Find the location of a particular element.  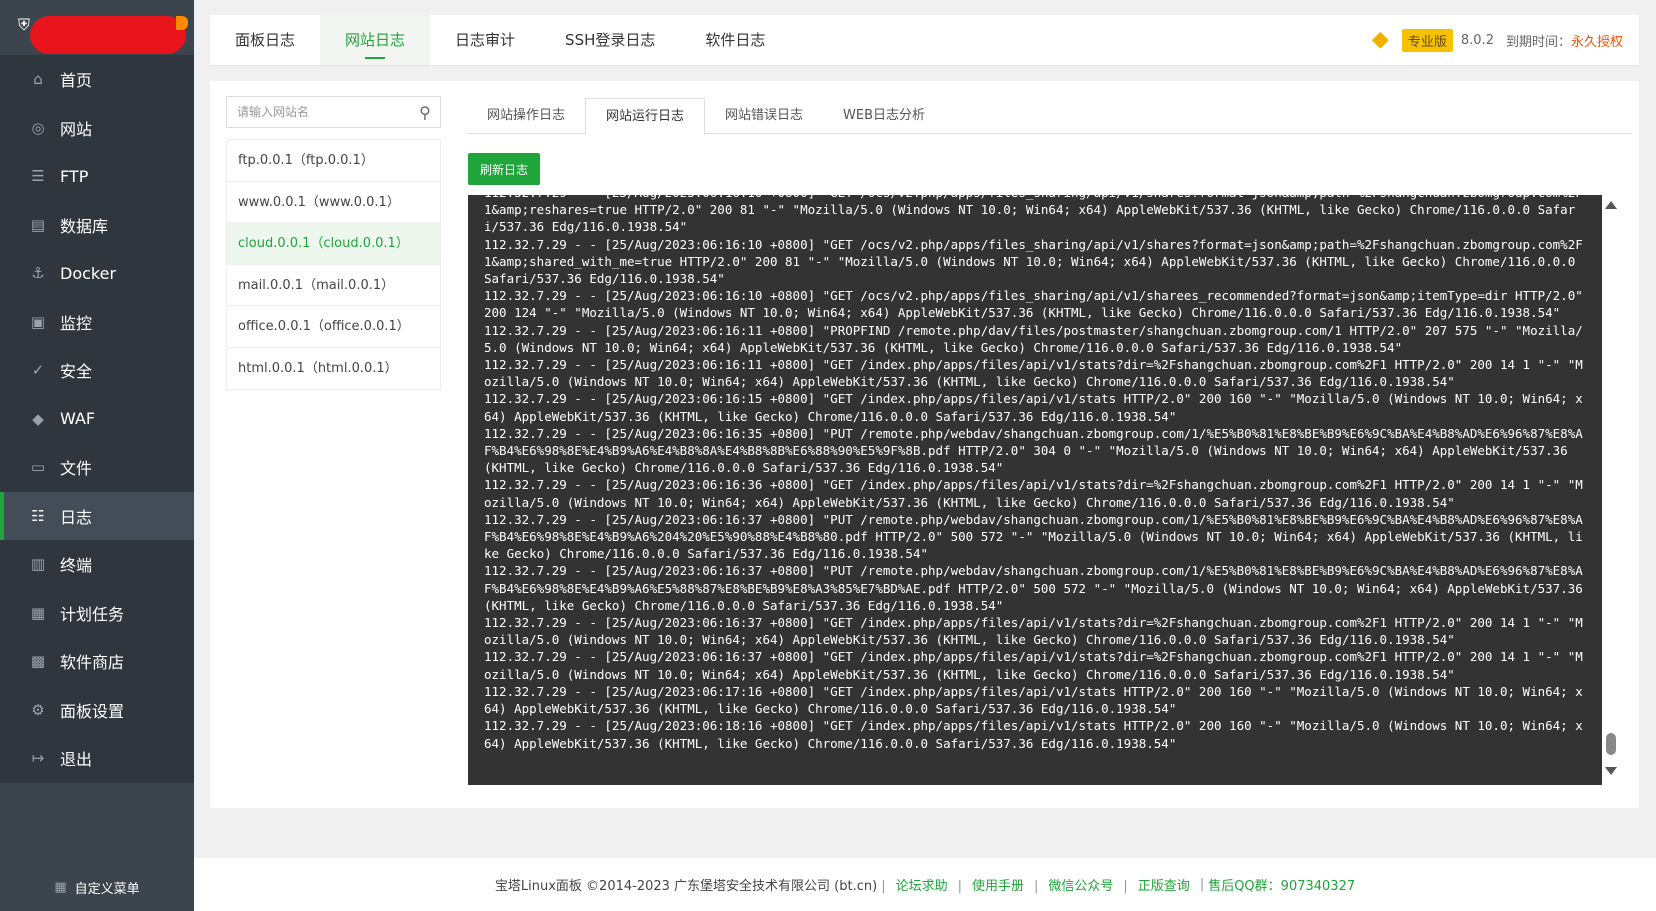

sidebar-item: ↦ 退出 is located at coordinates (97, 758).